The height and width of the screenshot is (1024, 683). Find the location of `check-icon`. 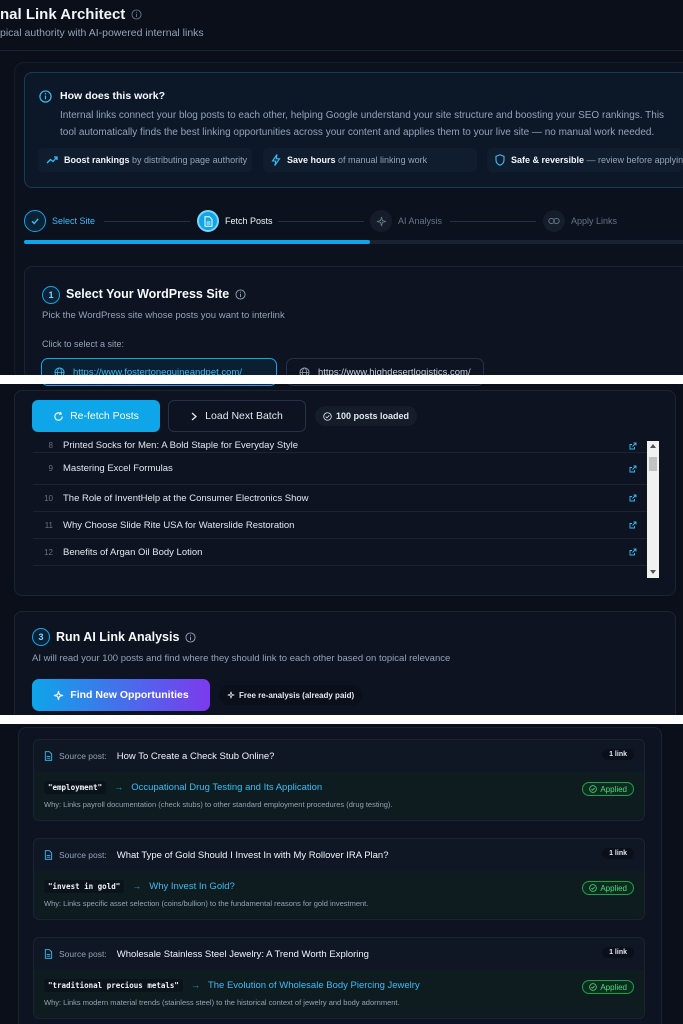

check-icon is located at coordinates (35, 221).